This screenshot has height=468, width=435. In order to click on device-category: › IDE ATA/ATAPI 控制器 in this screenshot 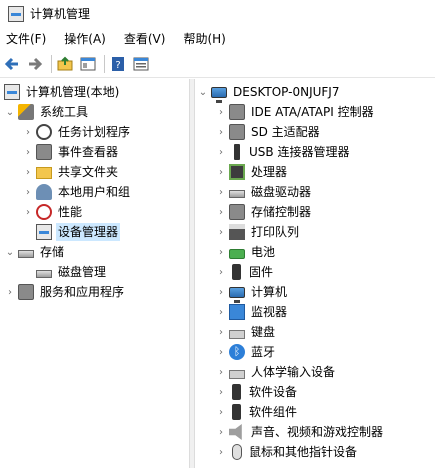, I will do `click(295, 112)`.